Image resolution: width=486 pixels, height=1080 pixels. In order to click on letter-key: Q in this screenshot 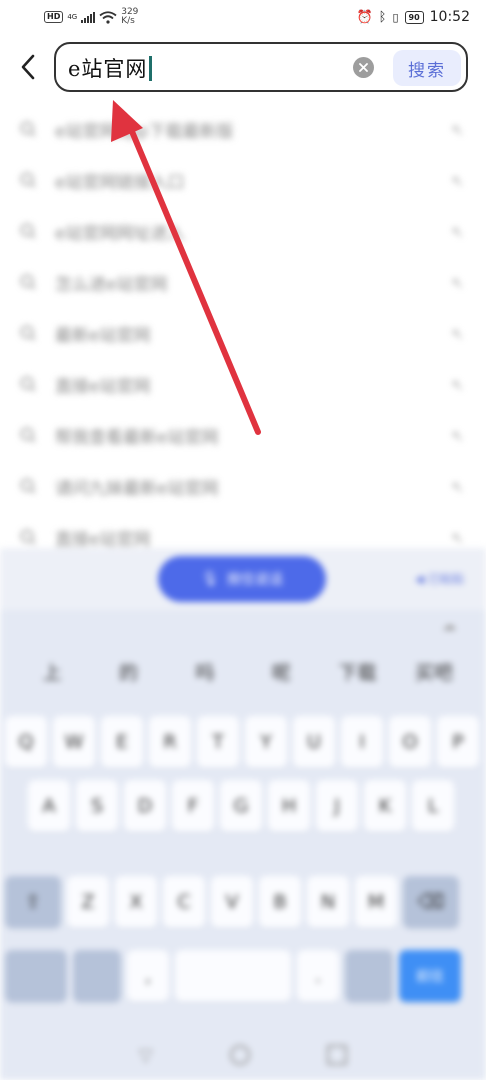, I will do `click(26, 742)`.